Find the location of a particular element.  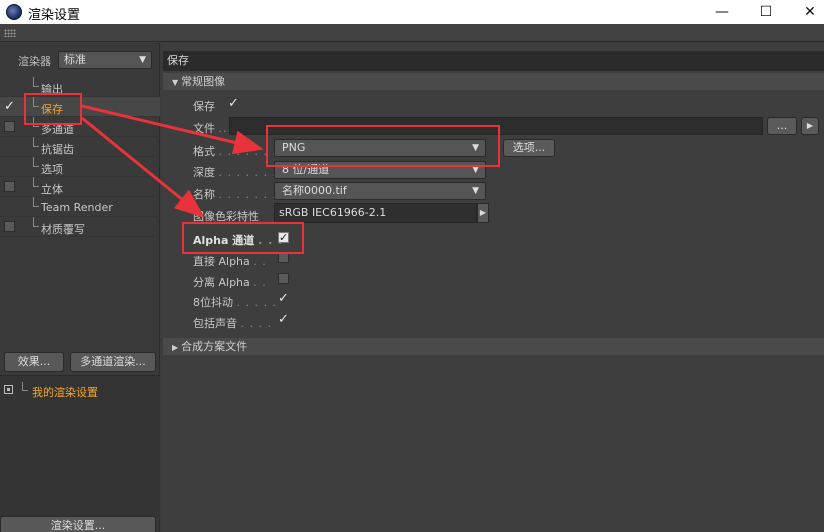

group-label: 合成方案文件 is located at coordinates (214, 346).